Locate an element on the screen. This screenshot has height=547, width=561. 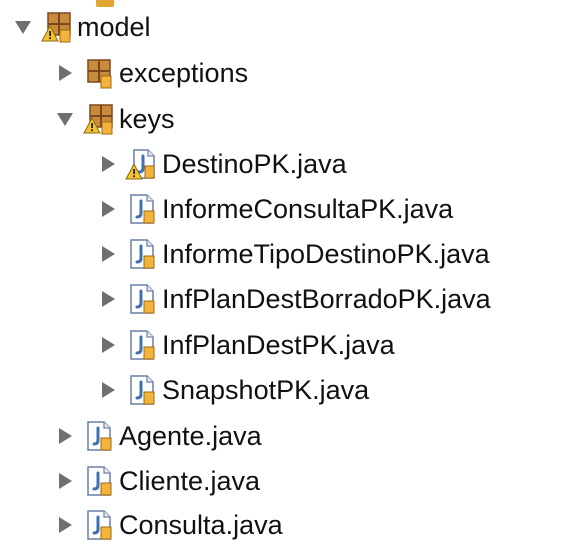
tree-item-label: InfPlanDestBorradoPK.java is located at coordinates (326, 299).